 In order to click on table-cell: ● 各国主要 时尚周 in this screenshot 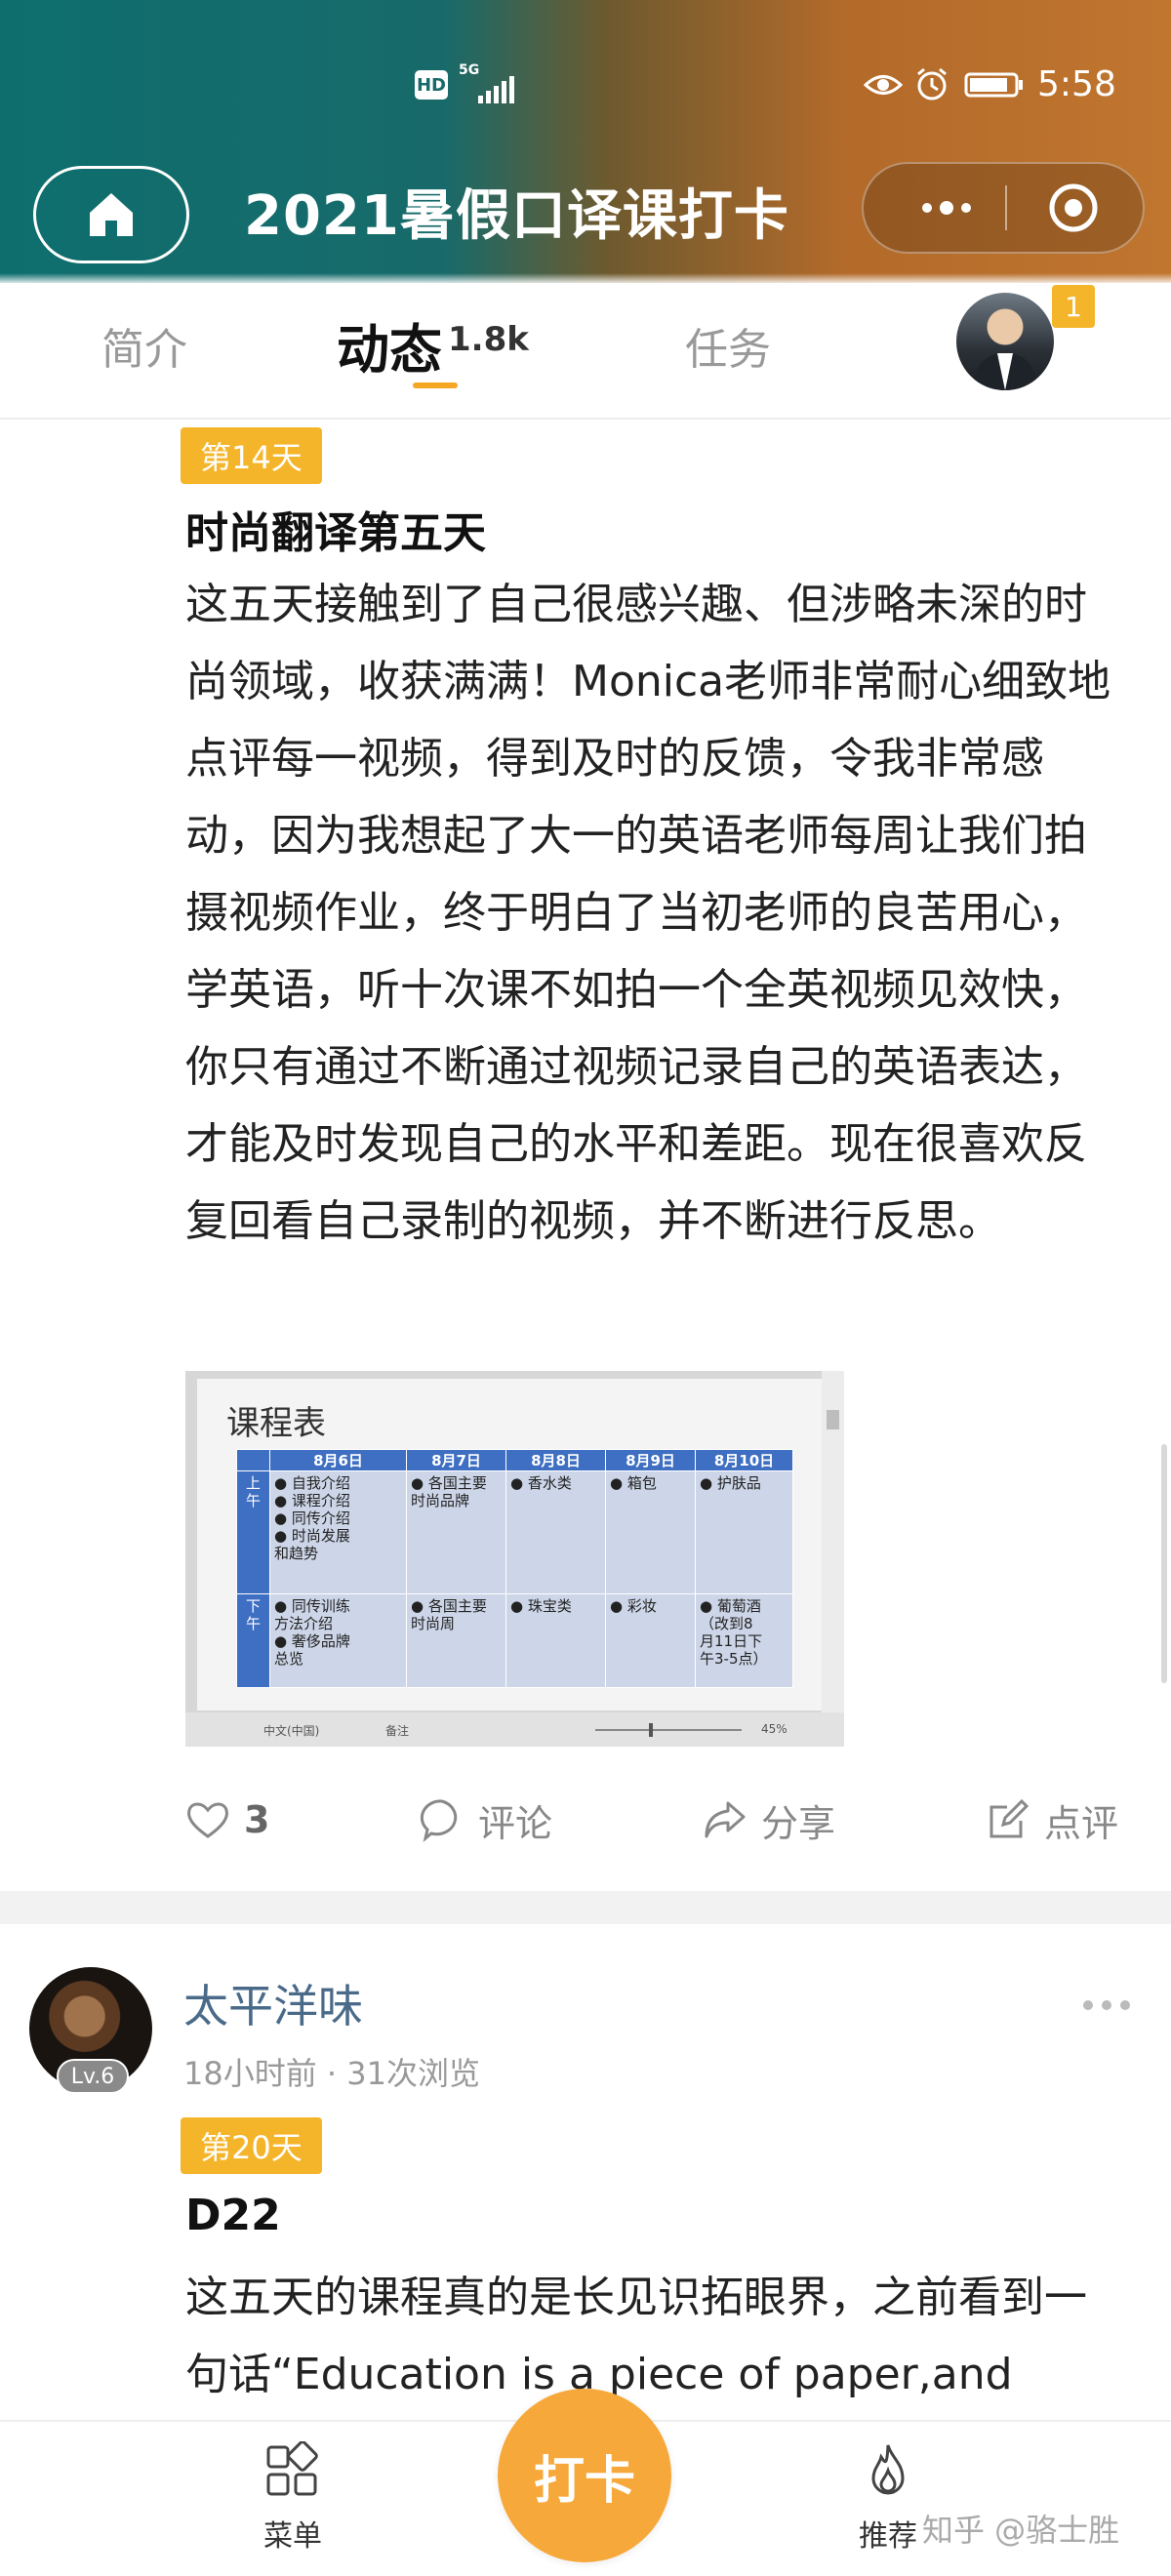, I will do `click(456, 1640)`.